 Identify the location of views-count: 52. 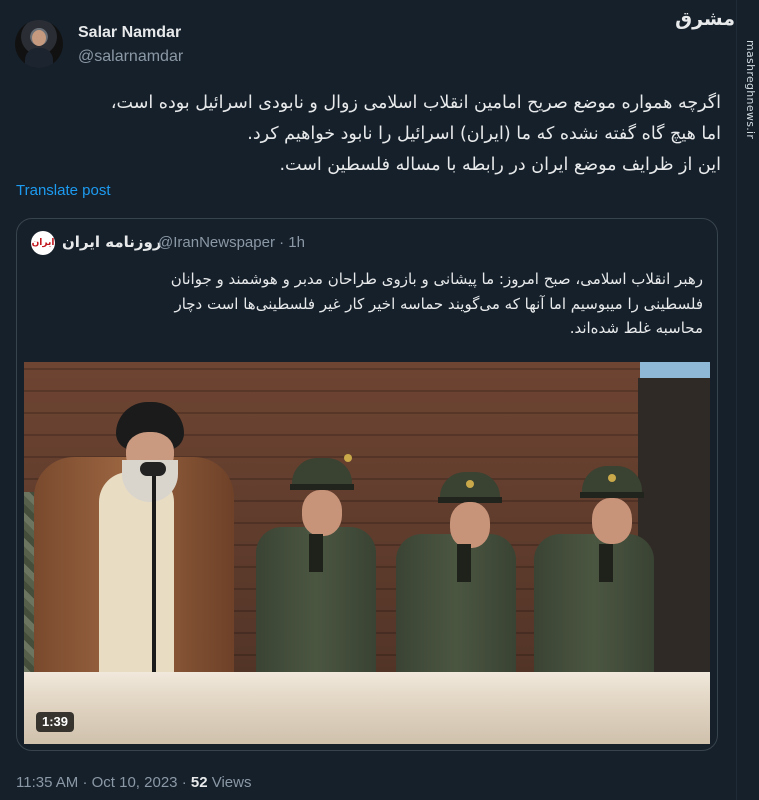
(199, 782).